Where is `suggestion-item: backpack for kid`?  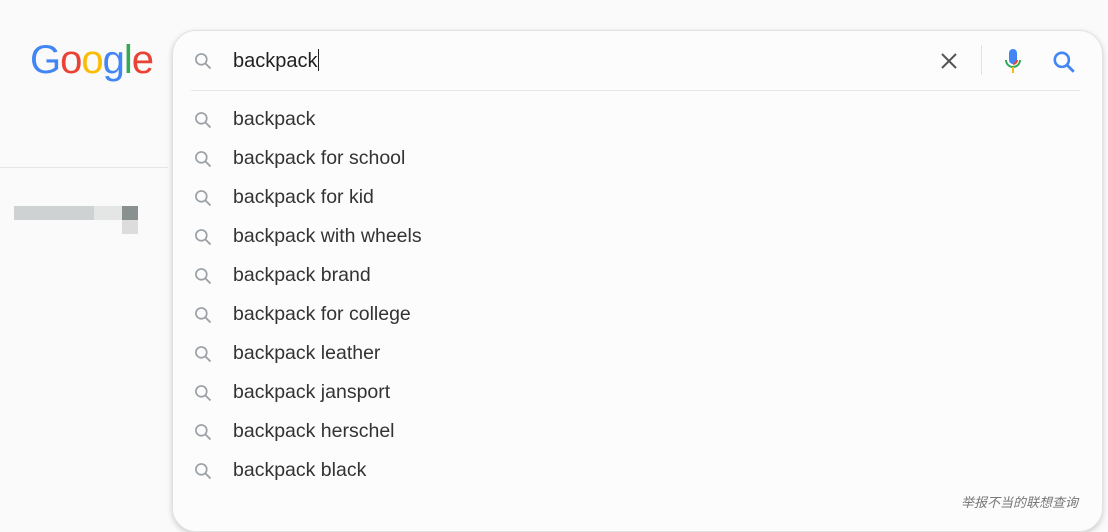 suggestion-item: backpack for kid is located at coordinates (637, 197).